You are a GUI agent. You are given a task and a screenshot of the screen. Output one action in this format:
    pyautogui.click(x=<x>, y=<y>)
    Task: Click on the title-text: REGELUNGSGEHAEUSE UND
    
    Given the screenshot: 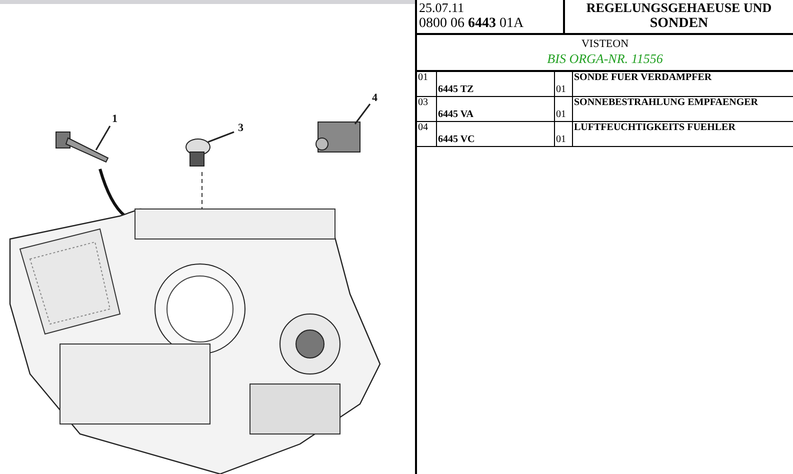 What is the action you would take?
    pyautogui.click(x=679, y=7)
    